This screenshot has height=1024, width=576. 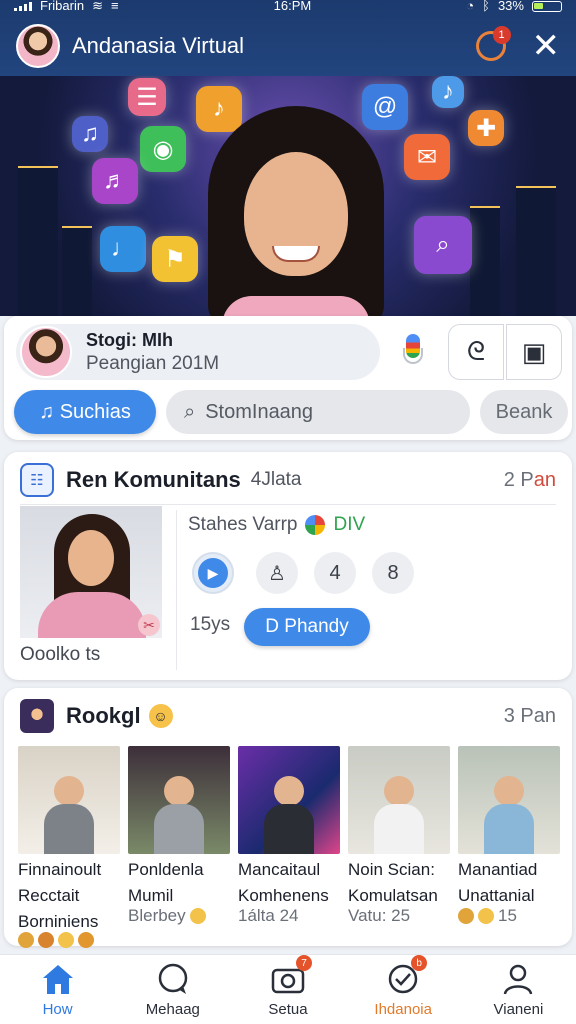 I want to click on signal-icon, so click(x=23, y=6).